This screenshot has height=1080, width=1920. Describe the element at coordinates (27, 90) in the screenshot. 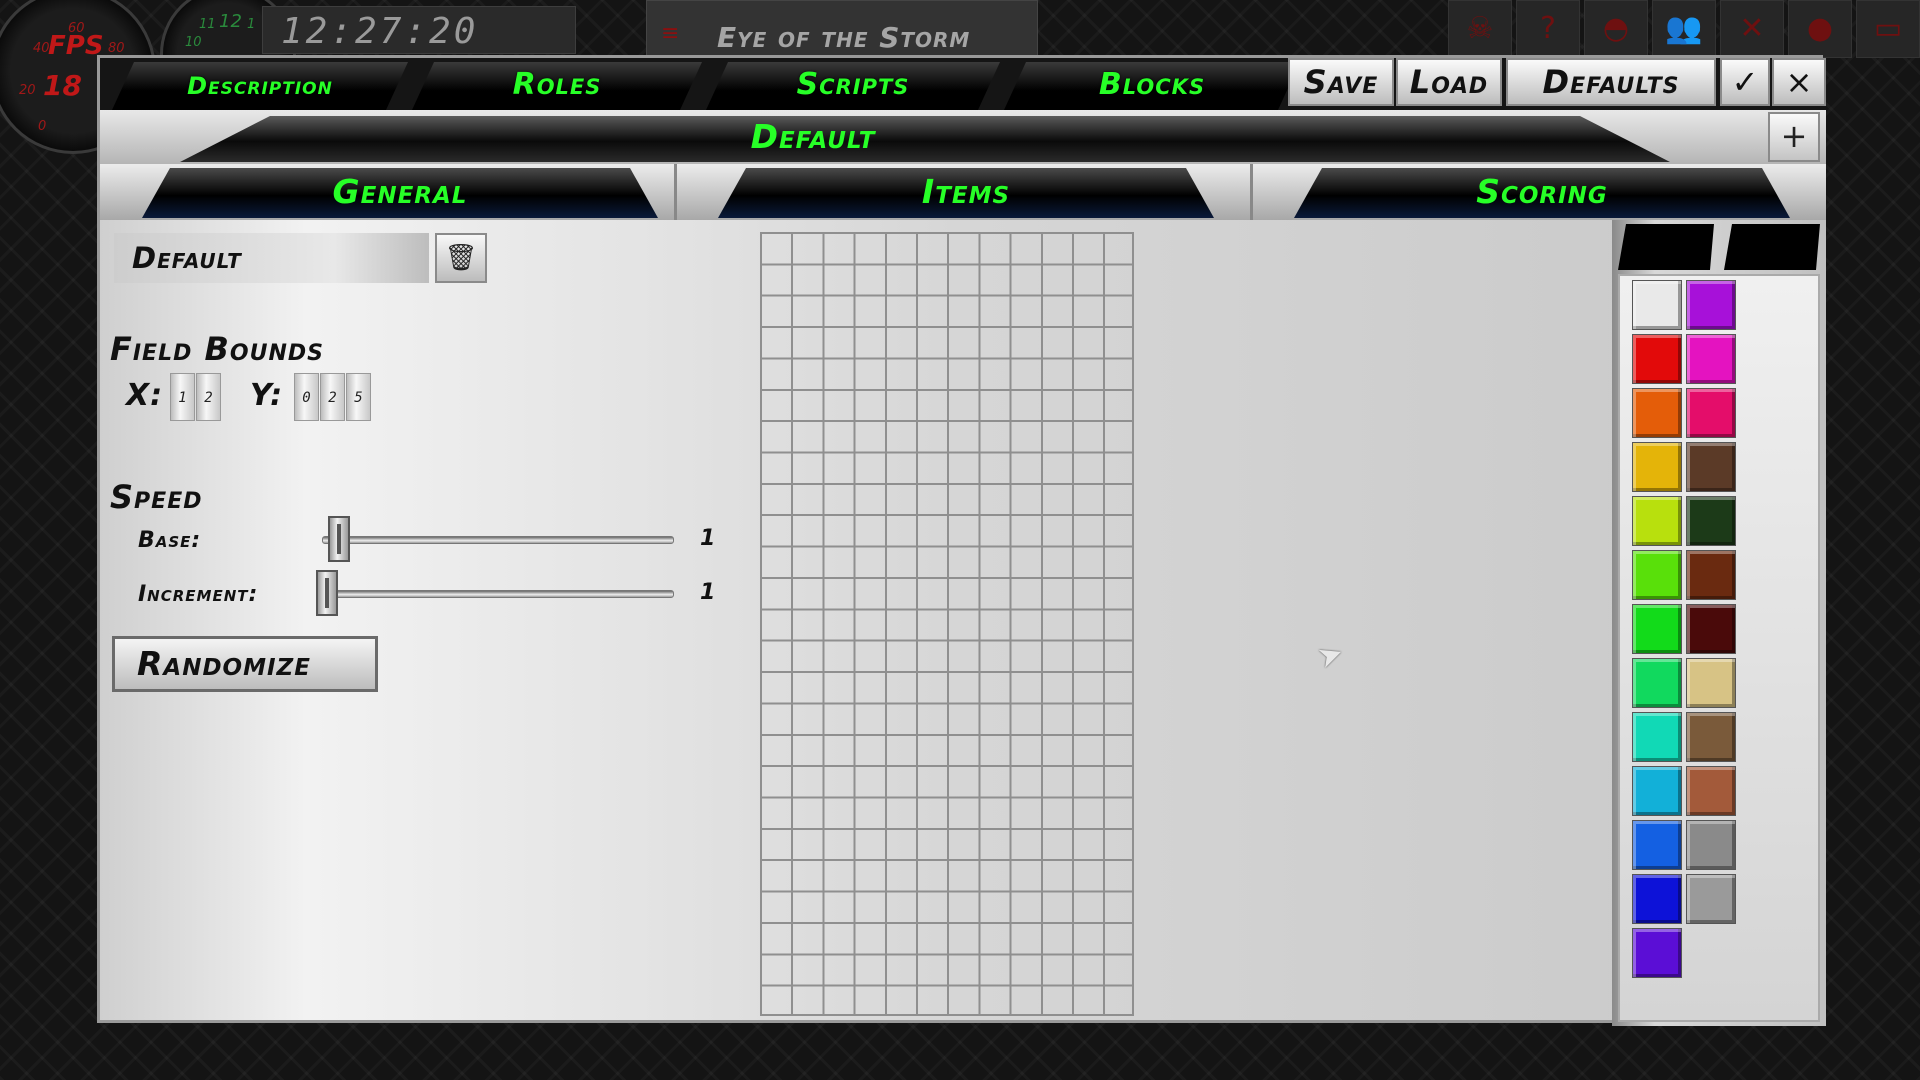

I see `gauge-number: 20` at that location.